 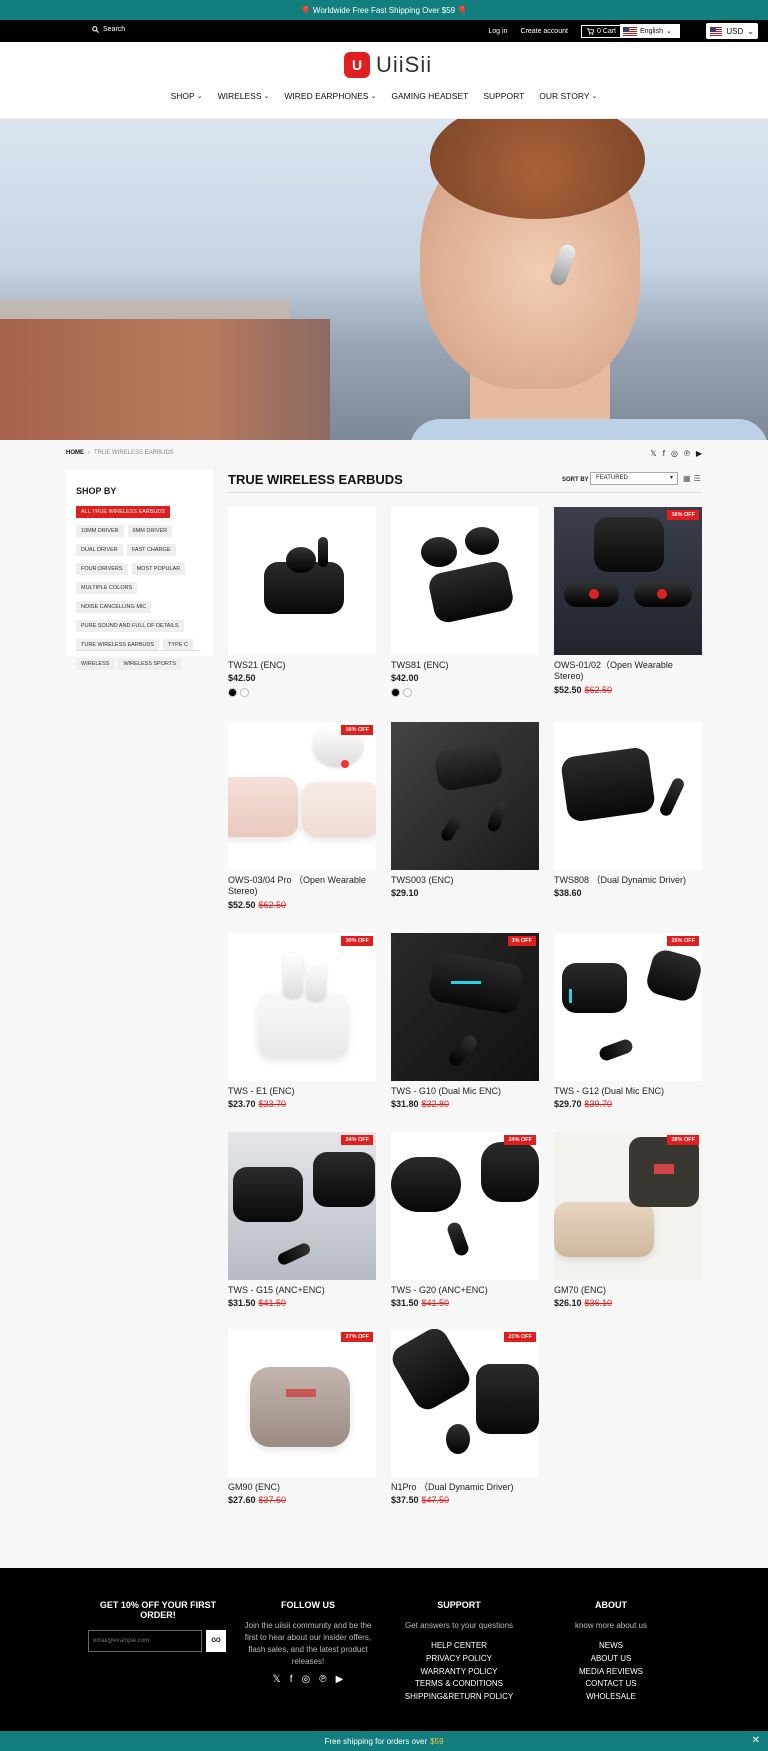 What do you see at coordinates (650, 31) in the screenshot?
I see `language-selector: English ⌄` at bounding box center [650, 31].